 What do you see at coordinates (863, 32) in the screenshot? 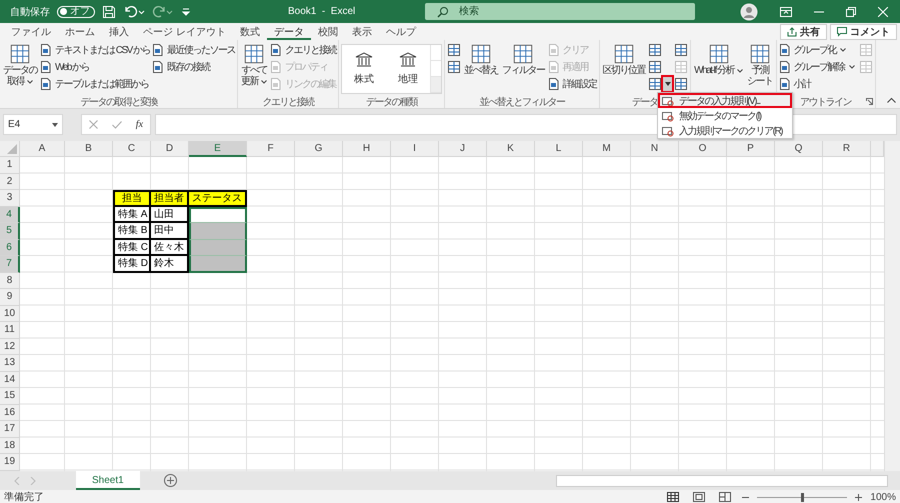
I see `comment-button: コメント` at bounding box center [863, 32].